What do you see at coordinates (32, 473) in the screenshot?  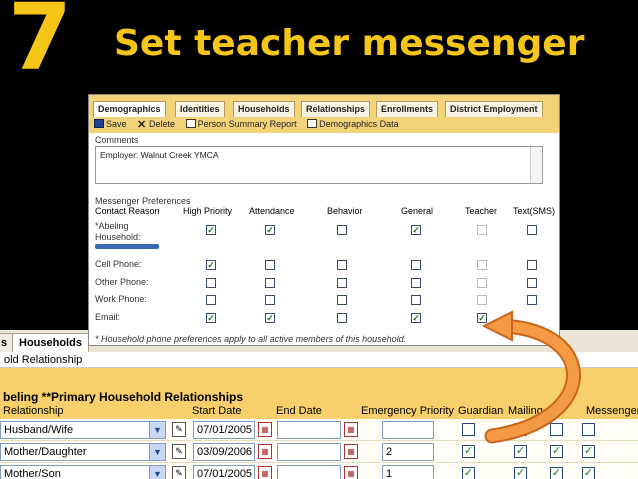 I see `relationship-value: Mother/Son` at bounding box center [32, 473].